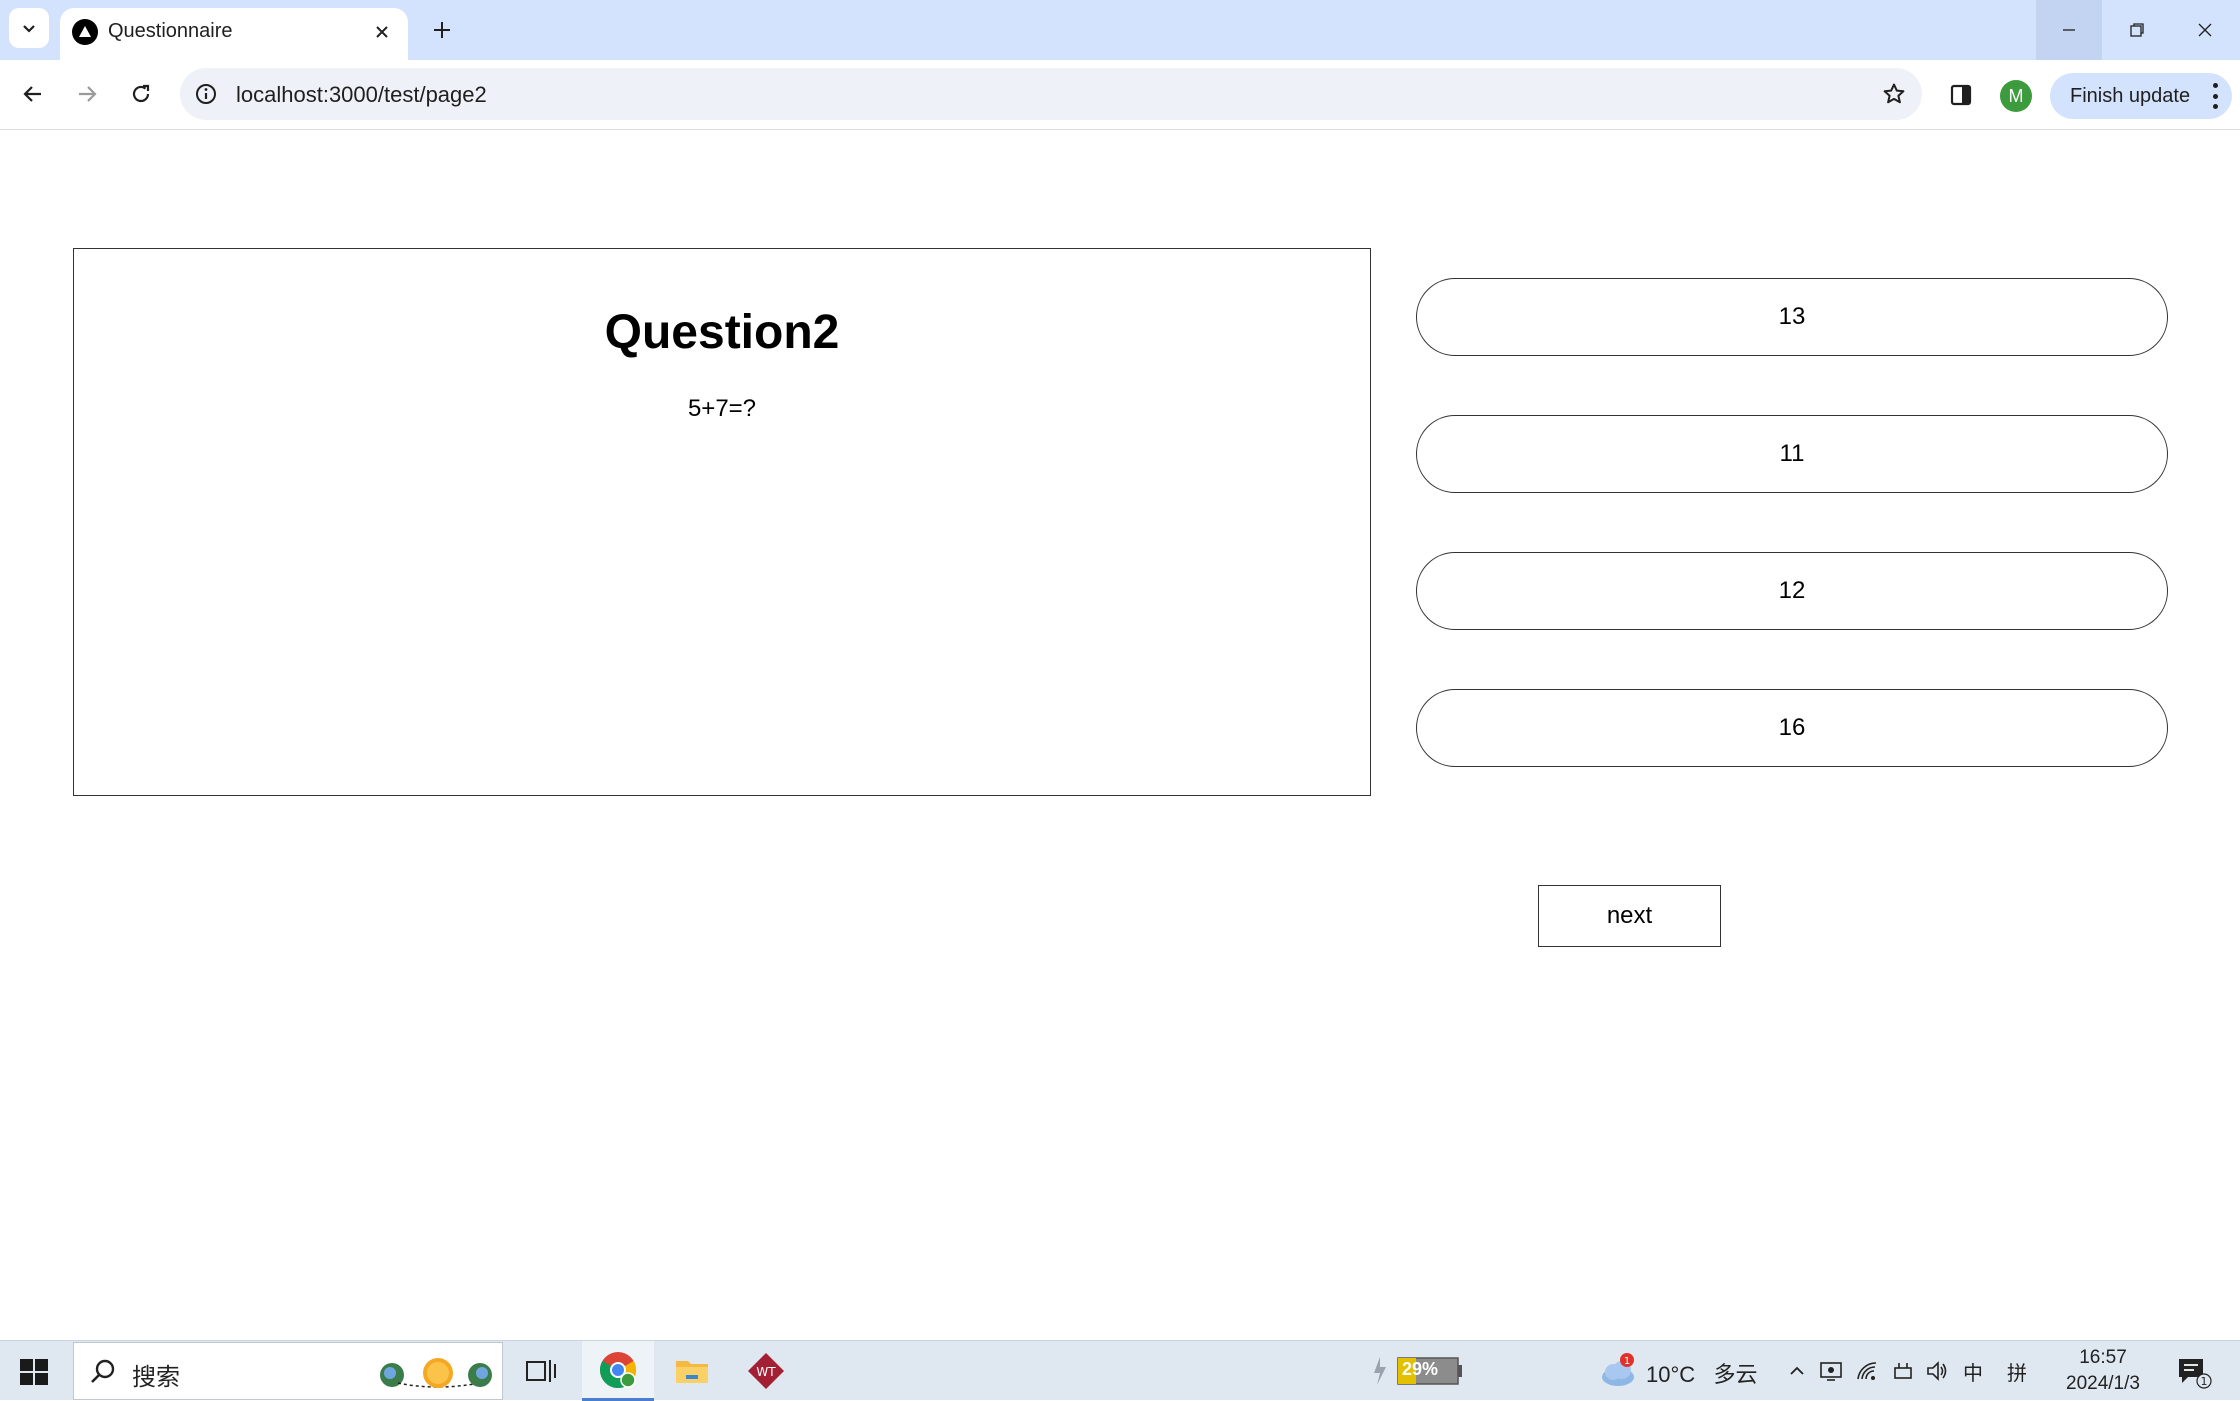  I want to click on power-plug-icon, so click(1903, 1371).